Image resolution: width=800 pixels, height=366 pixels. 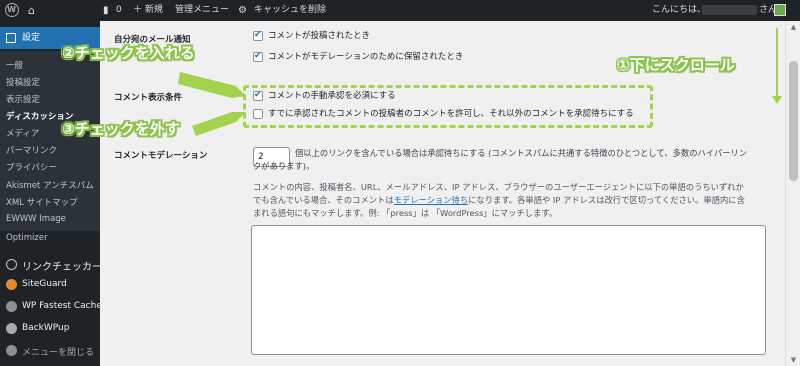 What do you see at coordinates (121, 129) in the screenshot?
I see `annotation-step3: ③チェックを外す` at bounding box center [121, 129].